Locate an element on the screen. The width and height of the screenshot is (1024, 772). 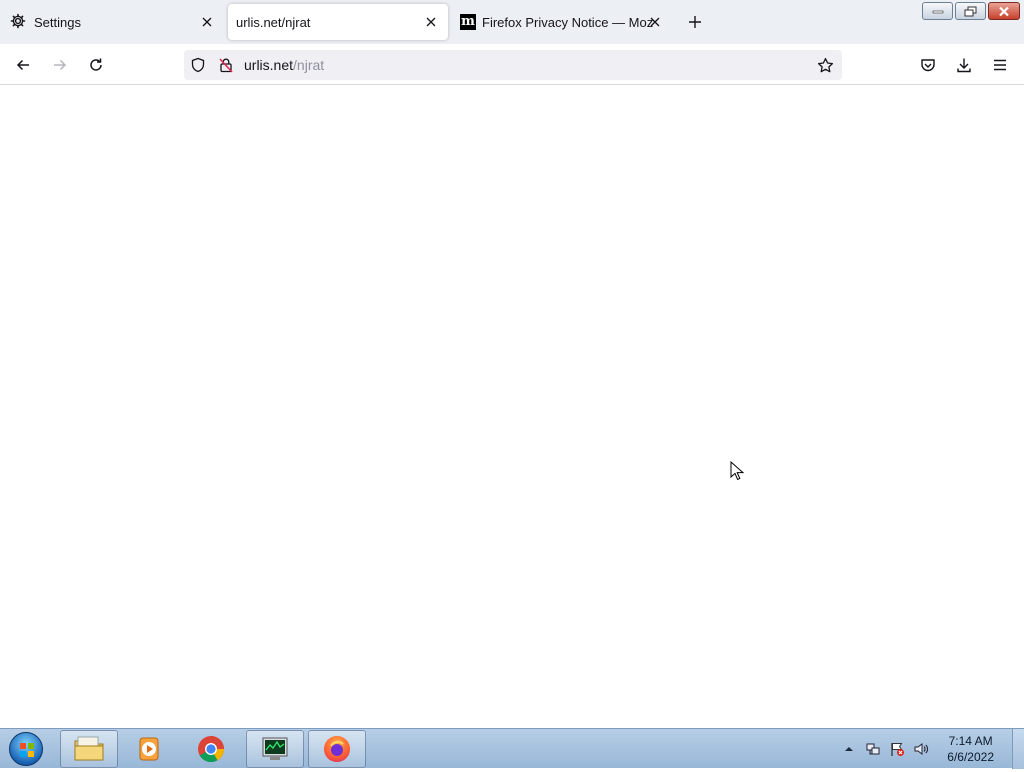
address-bar: urlis.net/njrat is located at coordinates (513, 65).